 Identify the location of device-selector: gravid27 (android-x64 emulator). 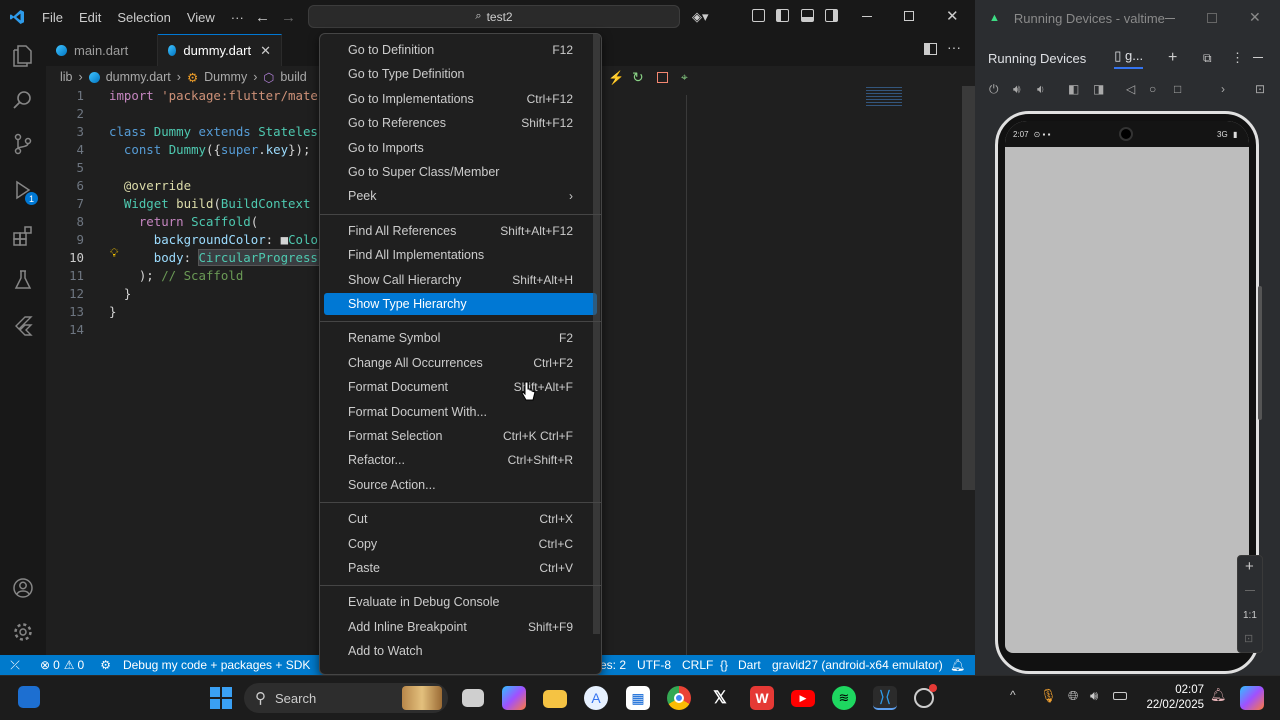
(857, 665).